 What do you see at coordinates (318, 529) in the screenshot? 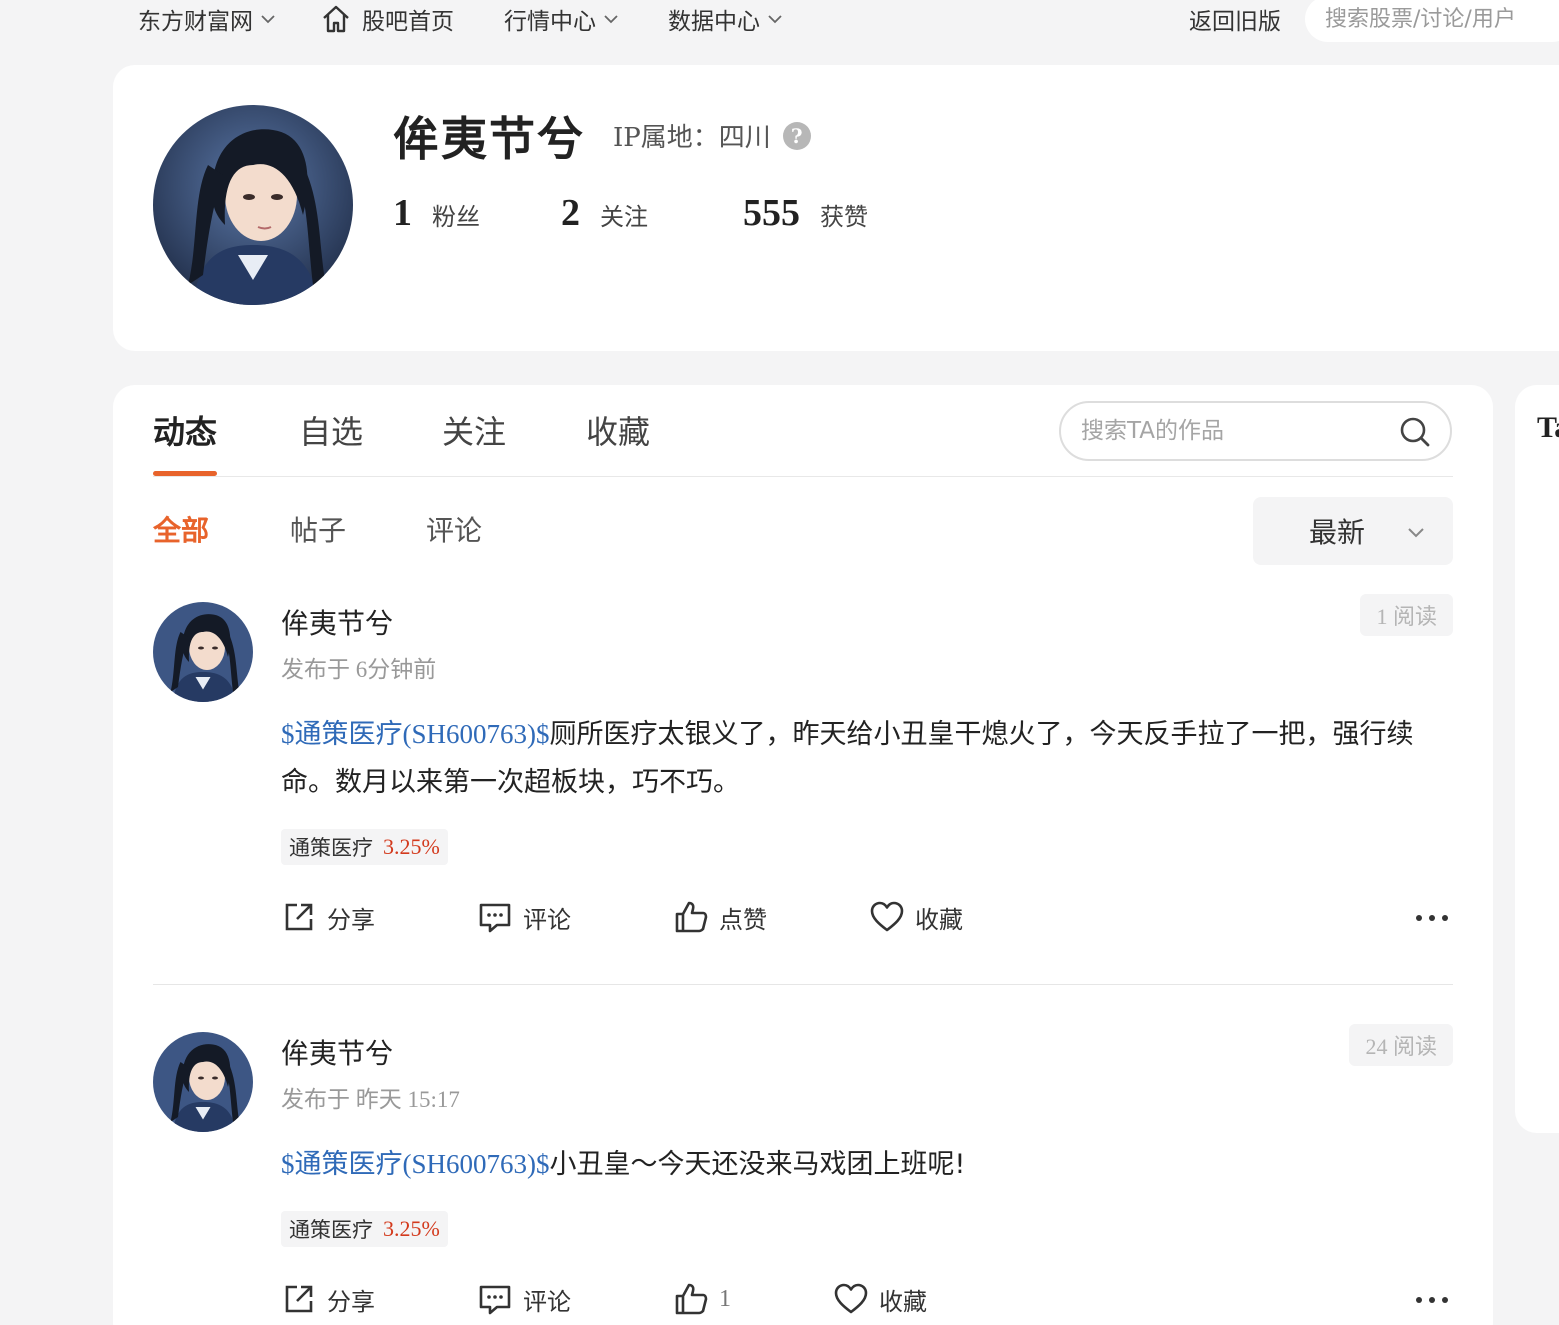
I see `subtab-posts: 帖子` at bounding box center [318, 529].